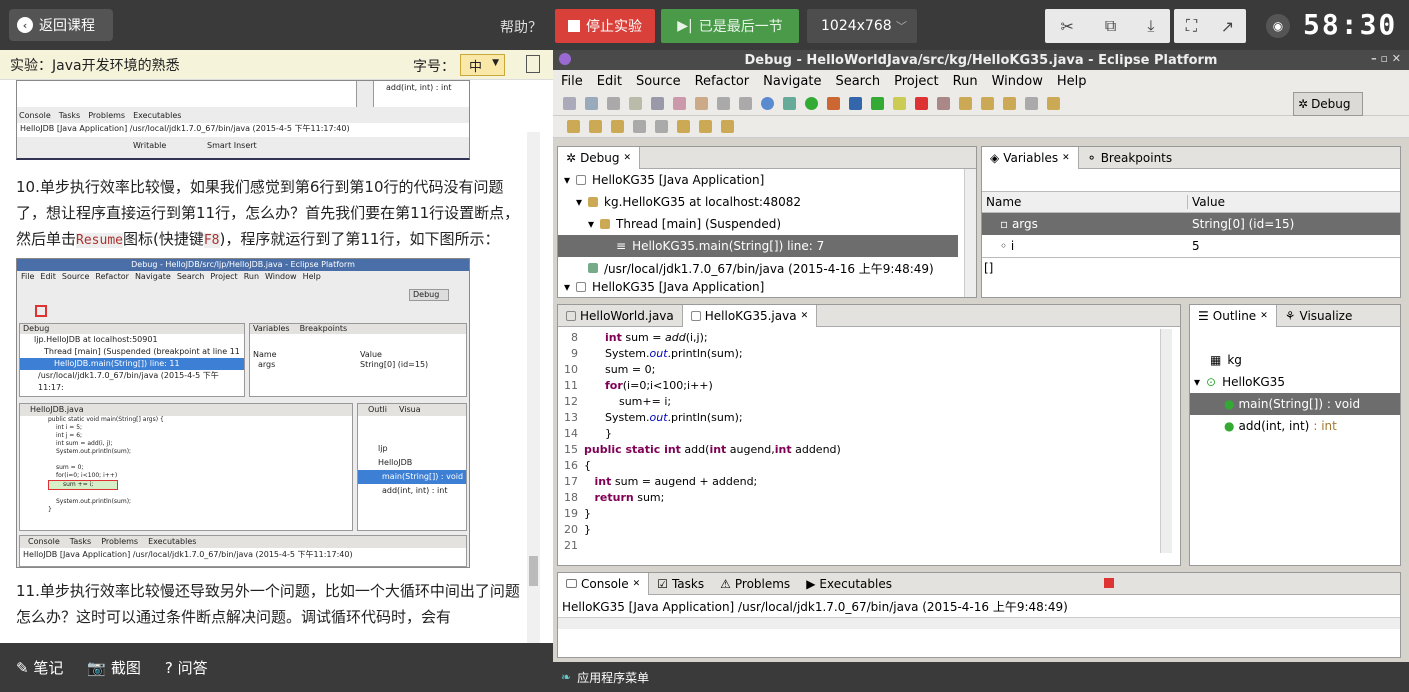 The image size is (1409, 692). Describe the element at coordinates (683, 126) in the screenshot. I see `back-icon` at that location.